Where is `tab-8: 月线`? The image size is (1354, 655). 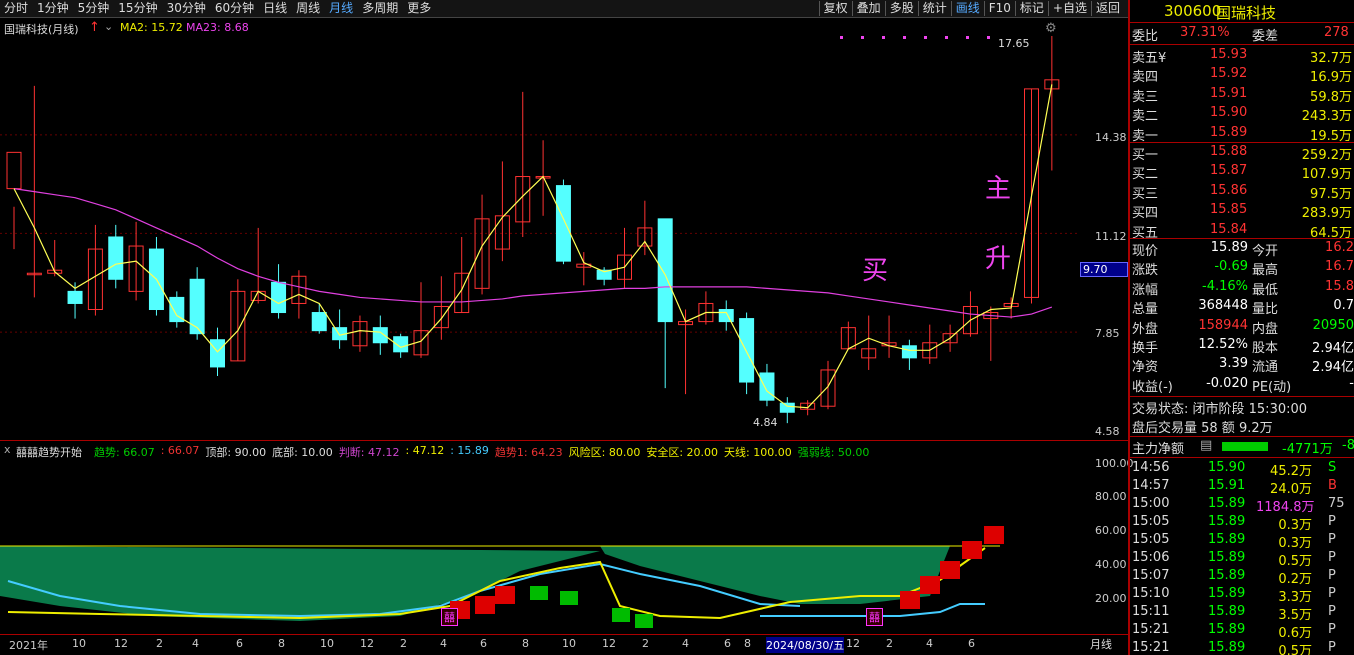 tab-8: 月线 is located at coordinates (341, 8).